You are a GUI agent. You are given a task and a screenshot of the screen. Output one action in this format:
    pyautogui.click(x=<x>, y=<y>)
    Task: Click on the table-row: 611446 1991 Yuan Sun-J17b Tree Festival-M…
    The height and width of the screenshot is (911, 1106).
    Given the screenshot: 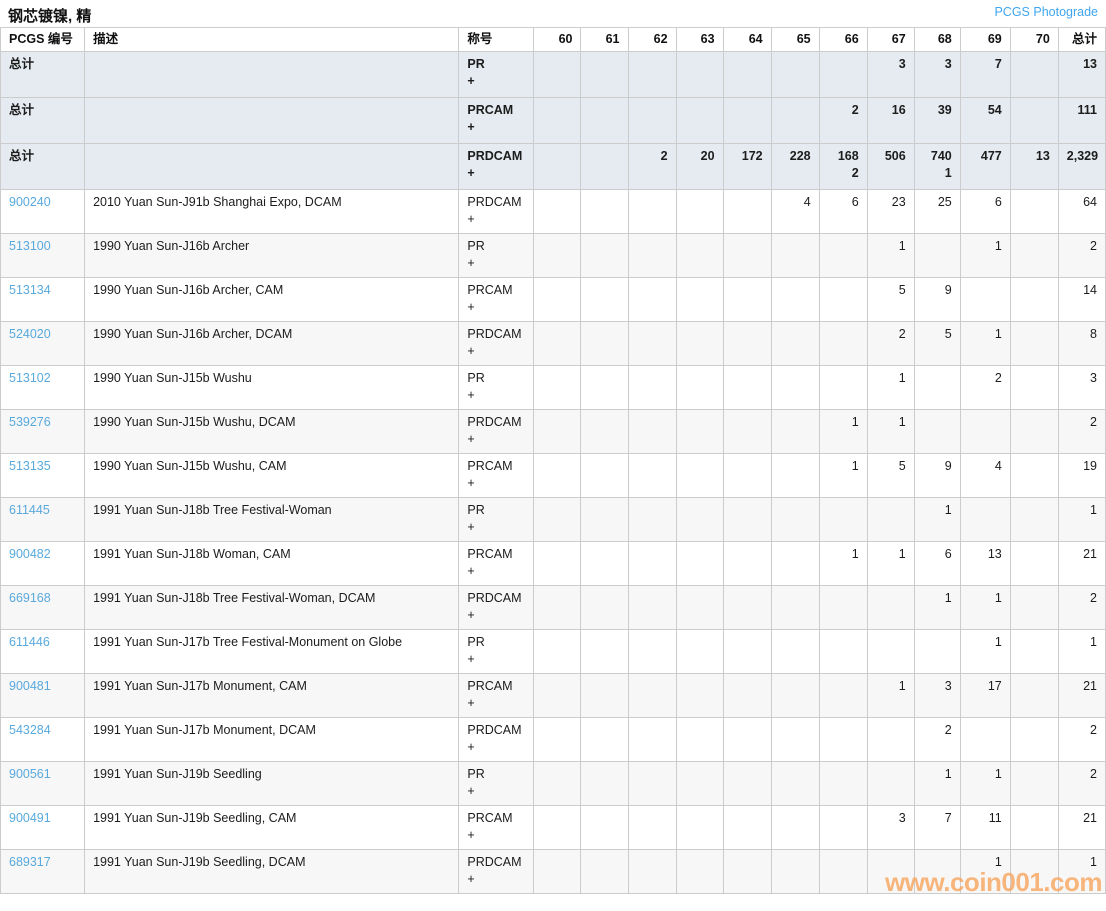 What is the action you would take?
    pyautogui.click(x=553, y=651)
    